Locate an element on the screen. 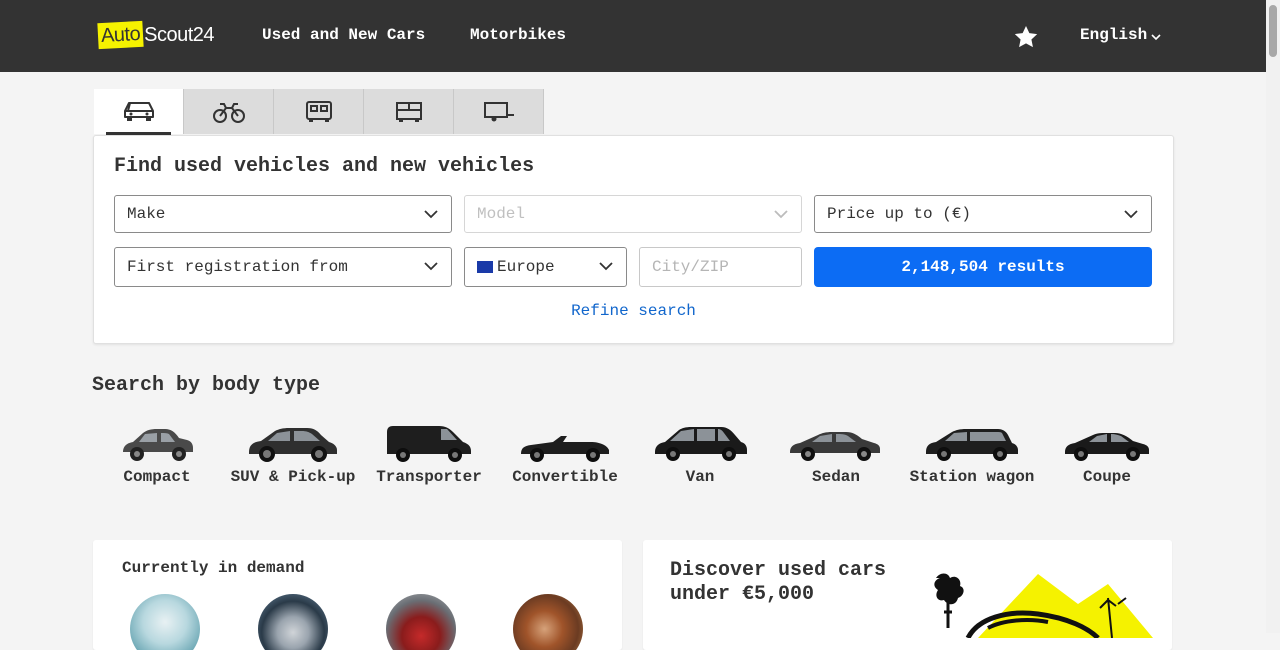 The height and width of the screenshot is (650, 1280). logo-scout-text: Scout24 is located at coordinates (179, 34).